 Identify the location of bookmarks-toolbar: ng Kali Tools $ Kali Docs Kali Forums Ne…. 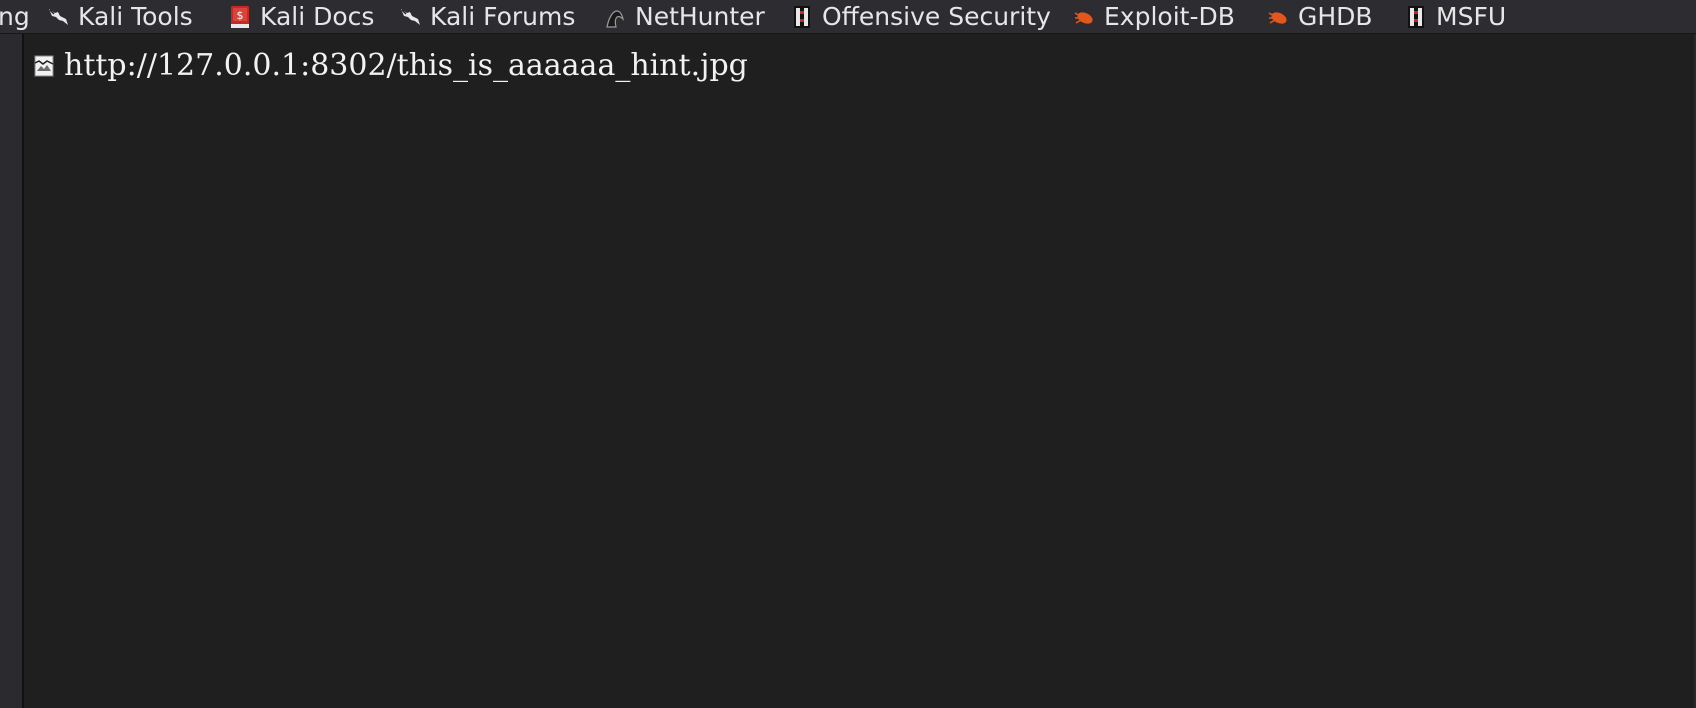
(848, 17).